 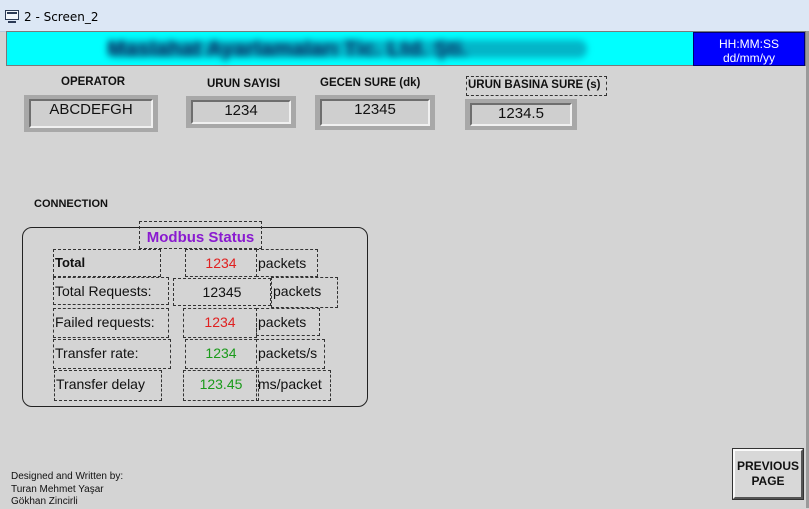 I want to click on failed-requests-value: 1234, so click(x=220, y=323).